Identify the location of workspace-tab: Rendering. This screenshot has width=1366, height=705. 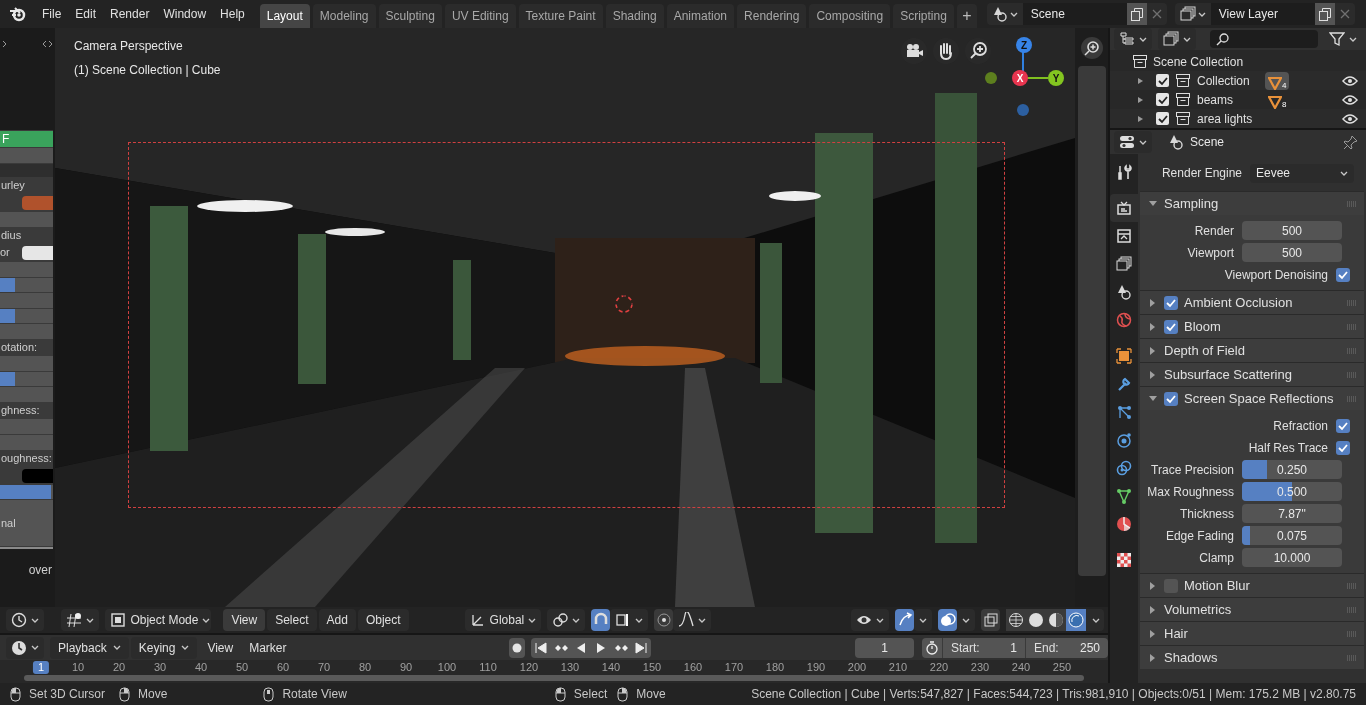
(772, 16).